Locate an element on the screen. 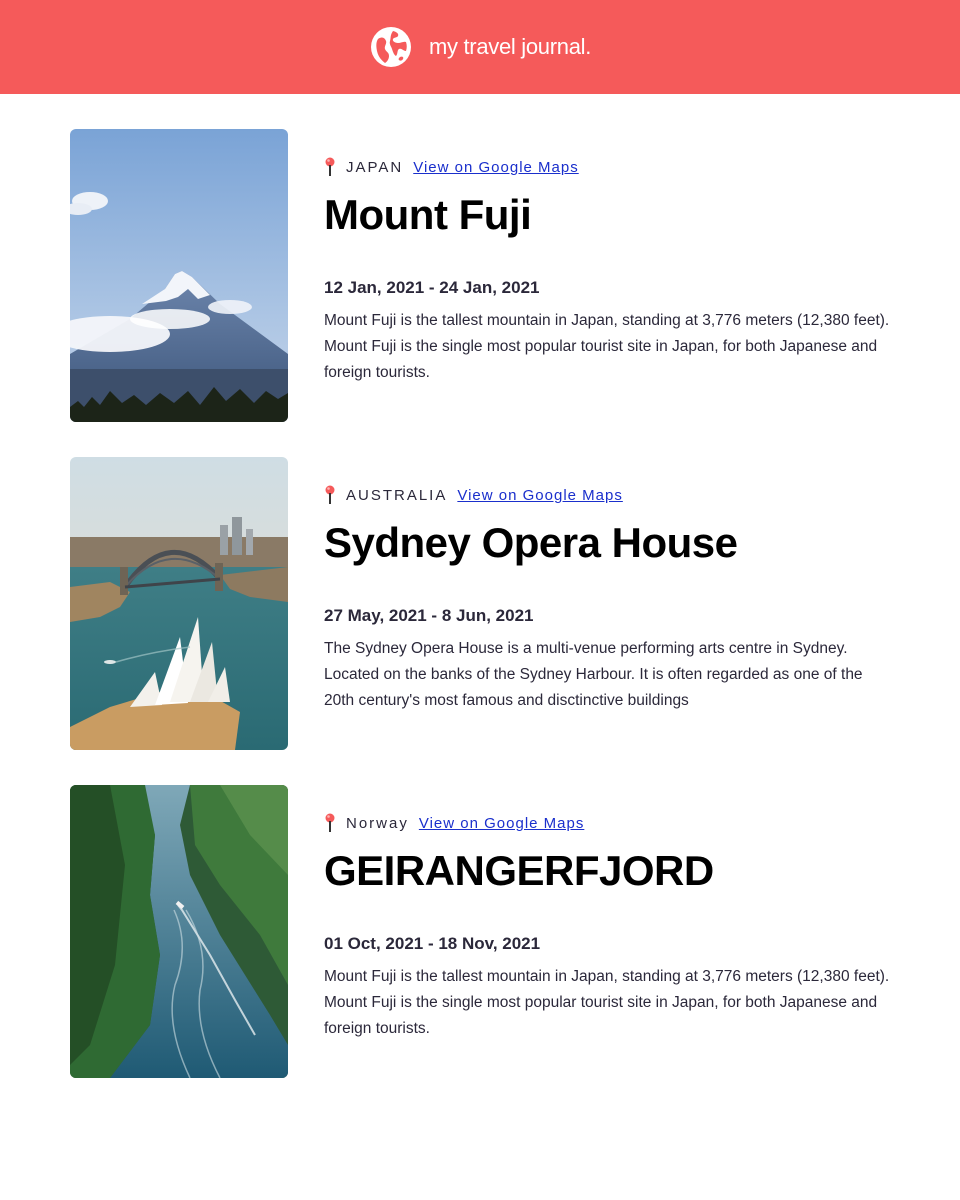 The width and height of the screenshot is (960, 1200). trip-dates: 12 Jan, 2021 - 24 Jan, 2021 is located at coordinates (432, 288).